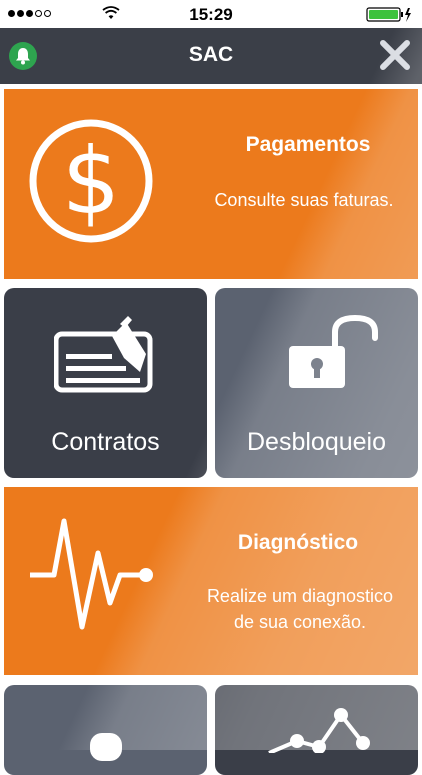 This screenshot has height=775, width=422. What do you see at coordinates (388, 14) in the screenshot?
I see `battery-icon` at bounding box center [388, 14].